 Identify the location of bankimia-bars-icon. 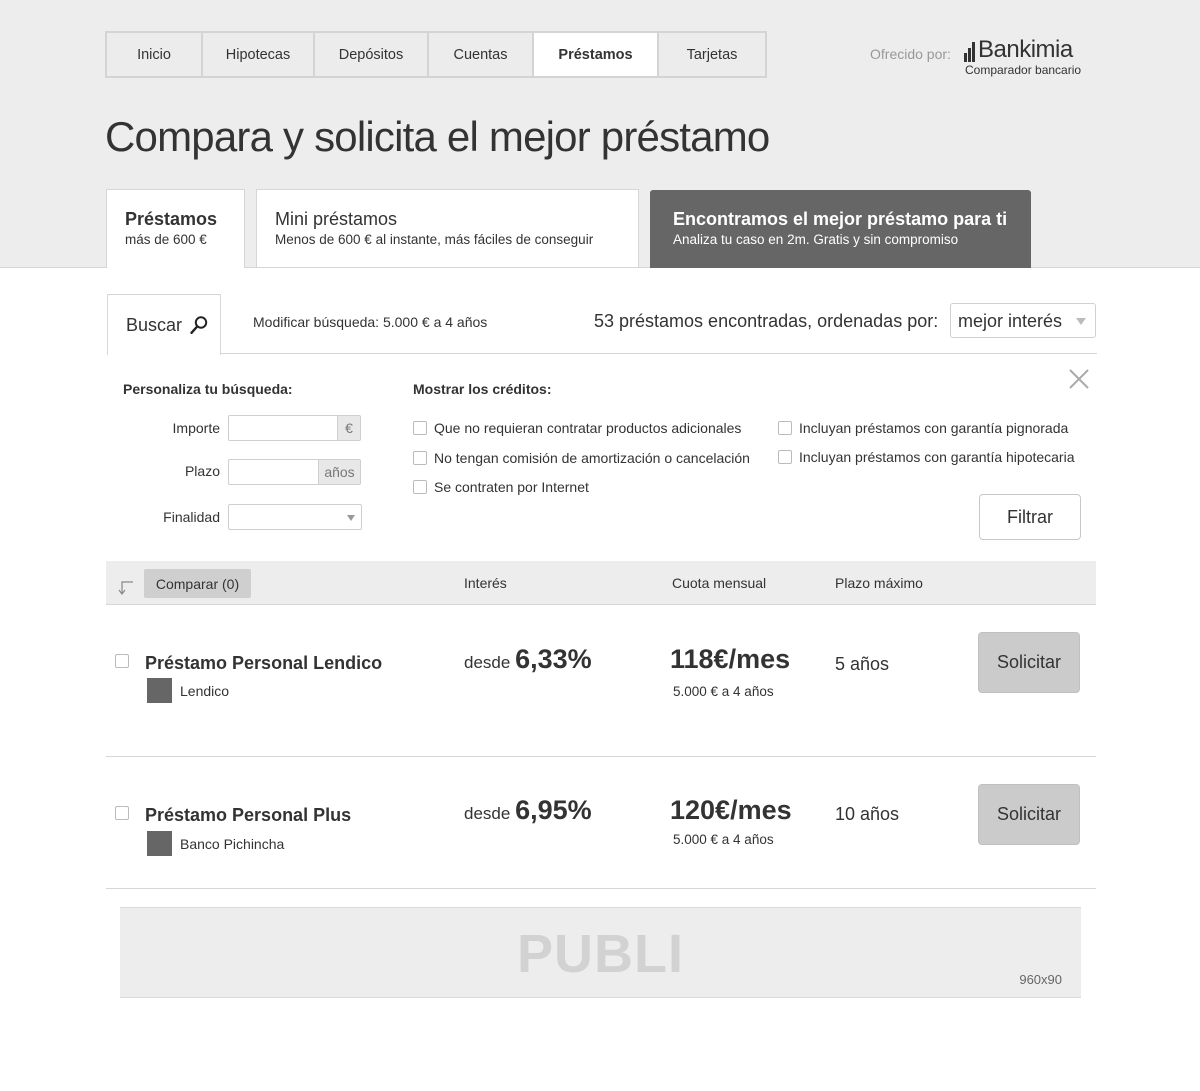
(970, 51).